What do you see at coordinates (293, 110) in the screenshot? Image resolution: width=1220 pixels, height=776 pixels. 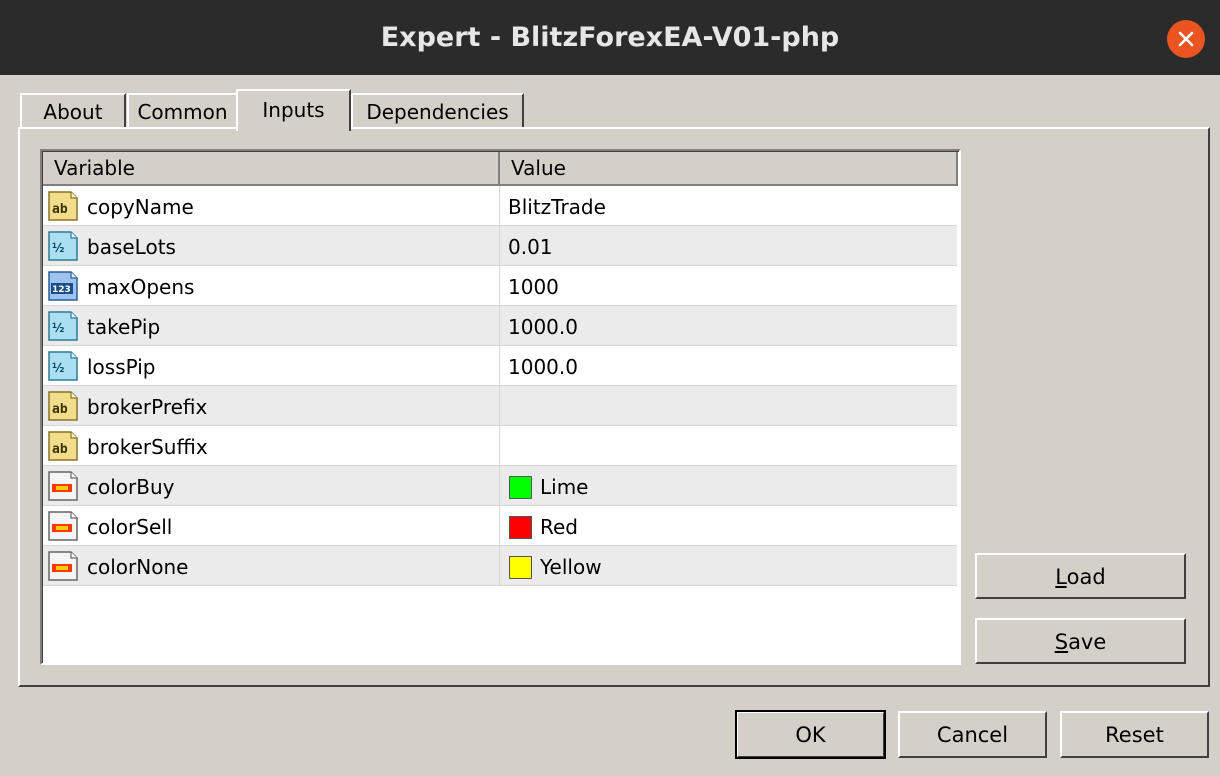 I see `tab-inputs: Inputs` at bounding box center [293, 110].